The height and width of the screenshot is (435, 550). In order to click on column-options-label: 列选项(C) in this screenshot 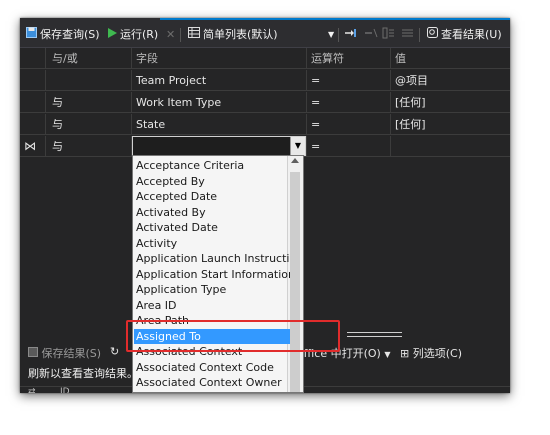, I will do `click(437, 353)`.